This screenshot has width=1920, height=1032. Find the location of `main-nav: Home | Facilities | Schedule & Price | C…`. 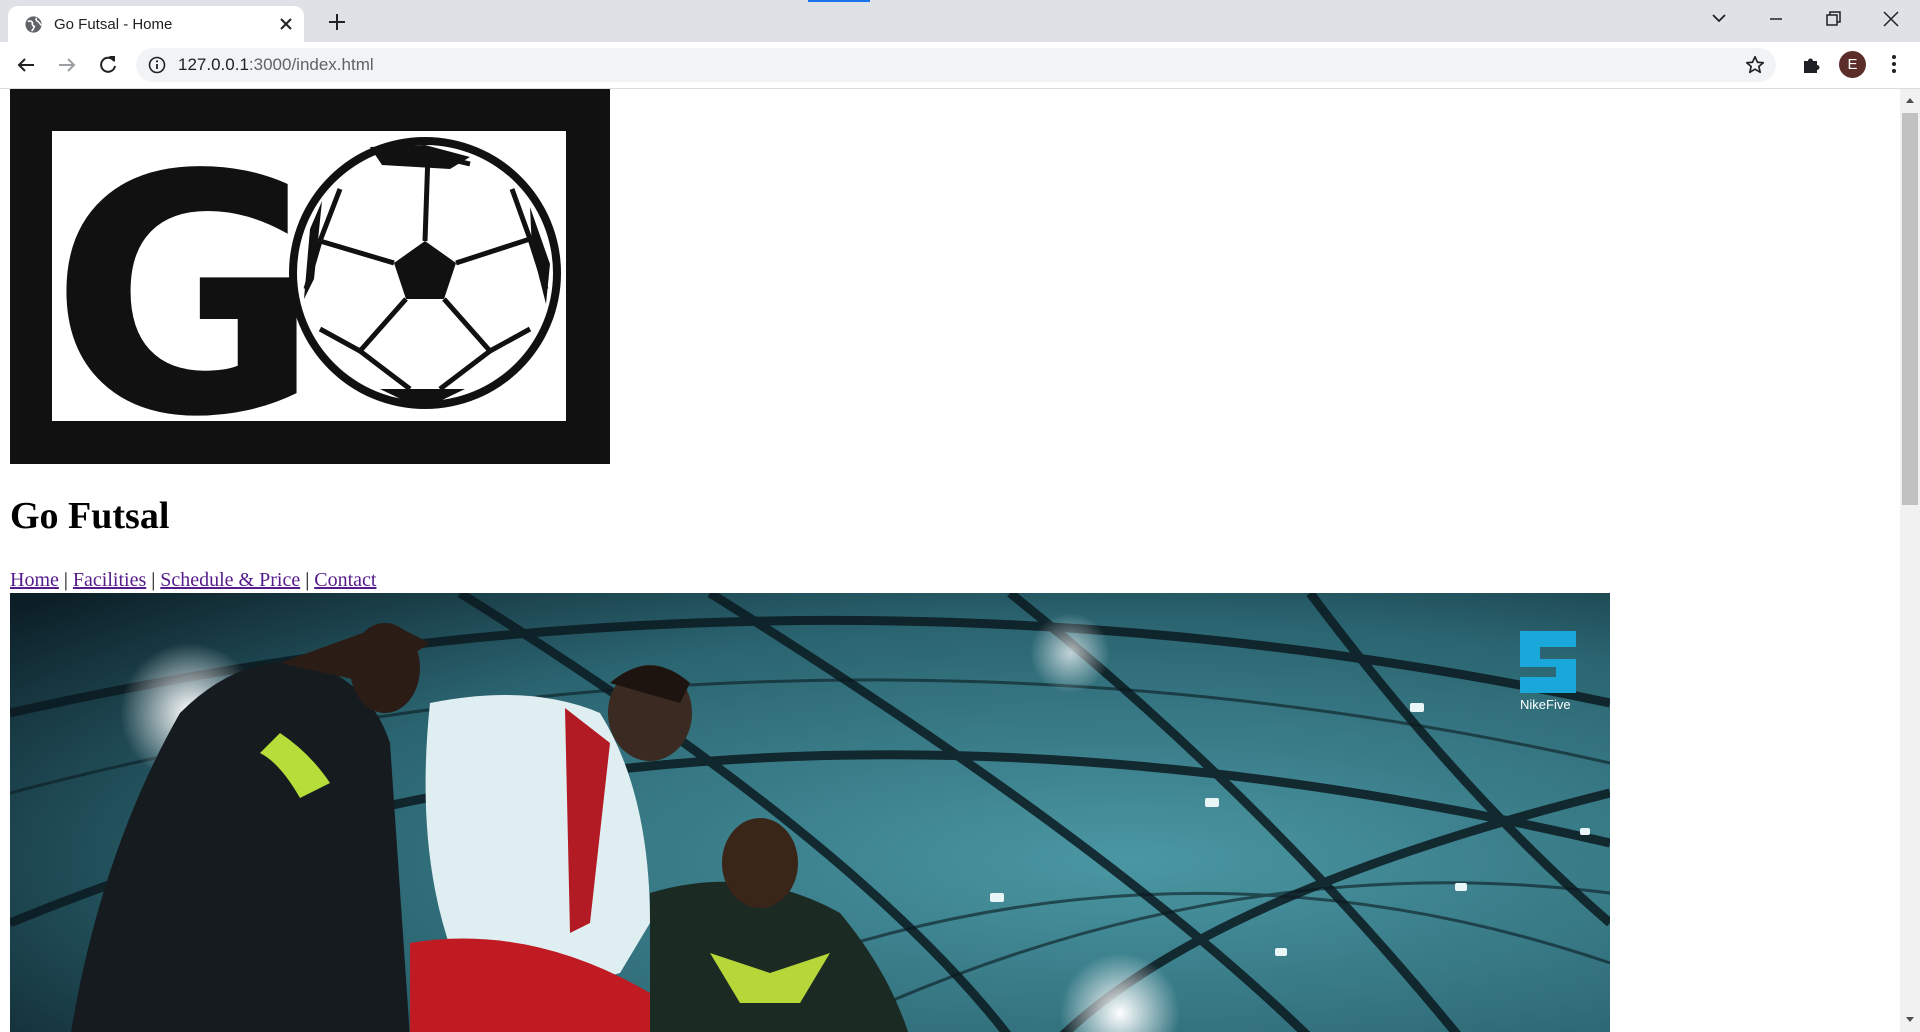

main-nav: Home | Facilities | Schedule & Price | C… is located at coordinates (193, 580).